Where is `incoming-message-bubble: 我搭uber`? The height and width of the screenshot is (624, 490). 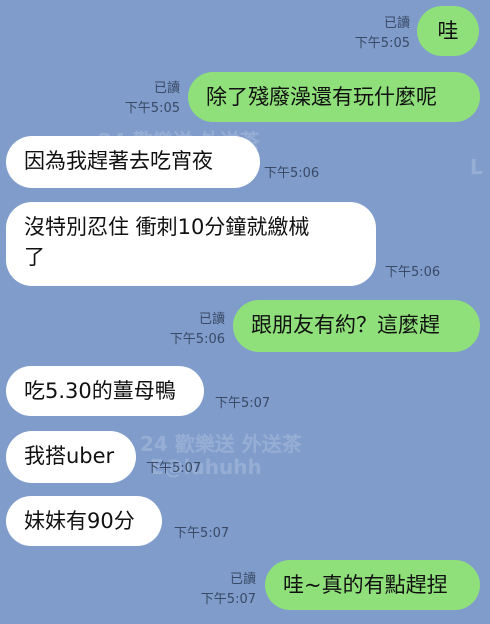
incoming-message-bubble: 我搭uber is located at coordinates (71, 457).